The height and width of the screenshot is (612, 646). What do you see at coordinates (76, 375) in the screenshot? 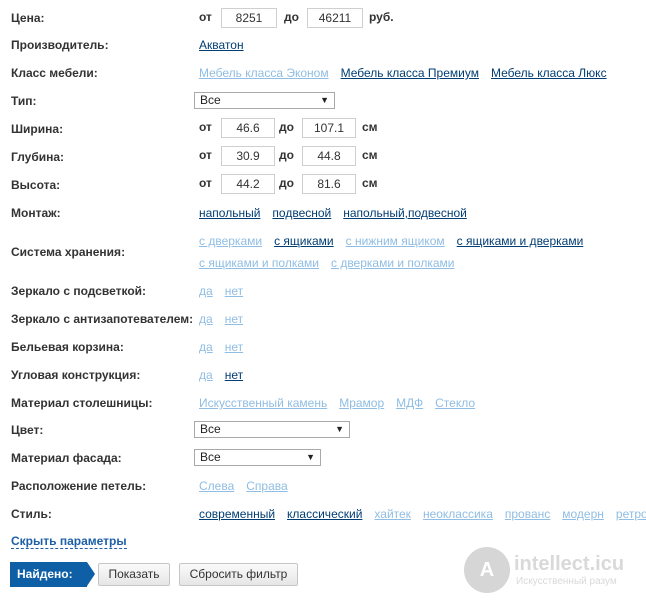
I see `corner-label: Угловая конструкция:` at bounding box center [76, 375].